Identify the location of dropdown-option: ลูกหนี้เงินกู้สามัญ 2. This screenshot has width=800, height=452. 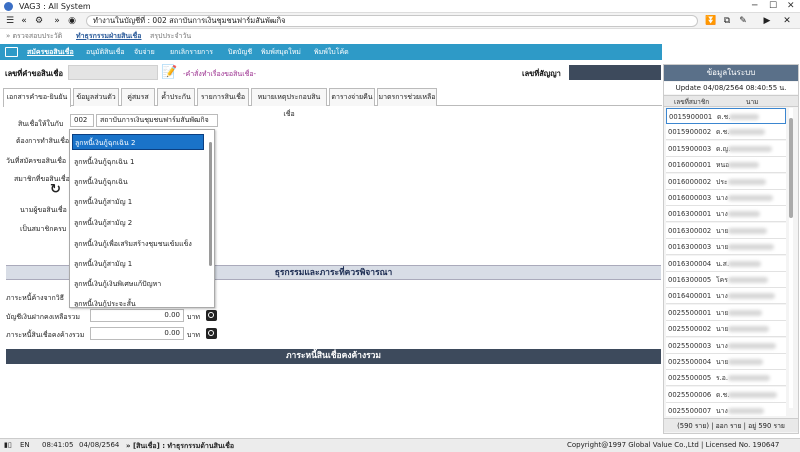
(138, 223).